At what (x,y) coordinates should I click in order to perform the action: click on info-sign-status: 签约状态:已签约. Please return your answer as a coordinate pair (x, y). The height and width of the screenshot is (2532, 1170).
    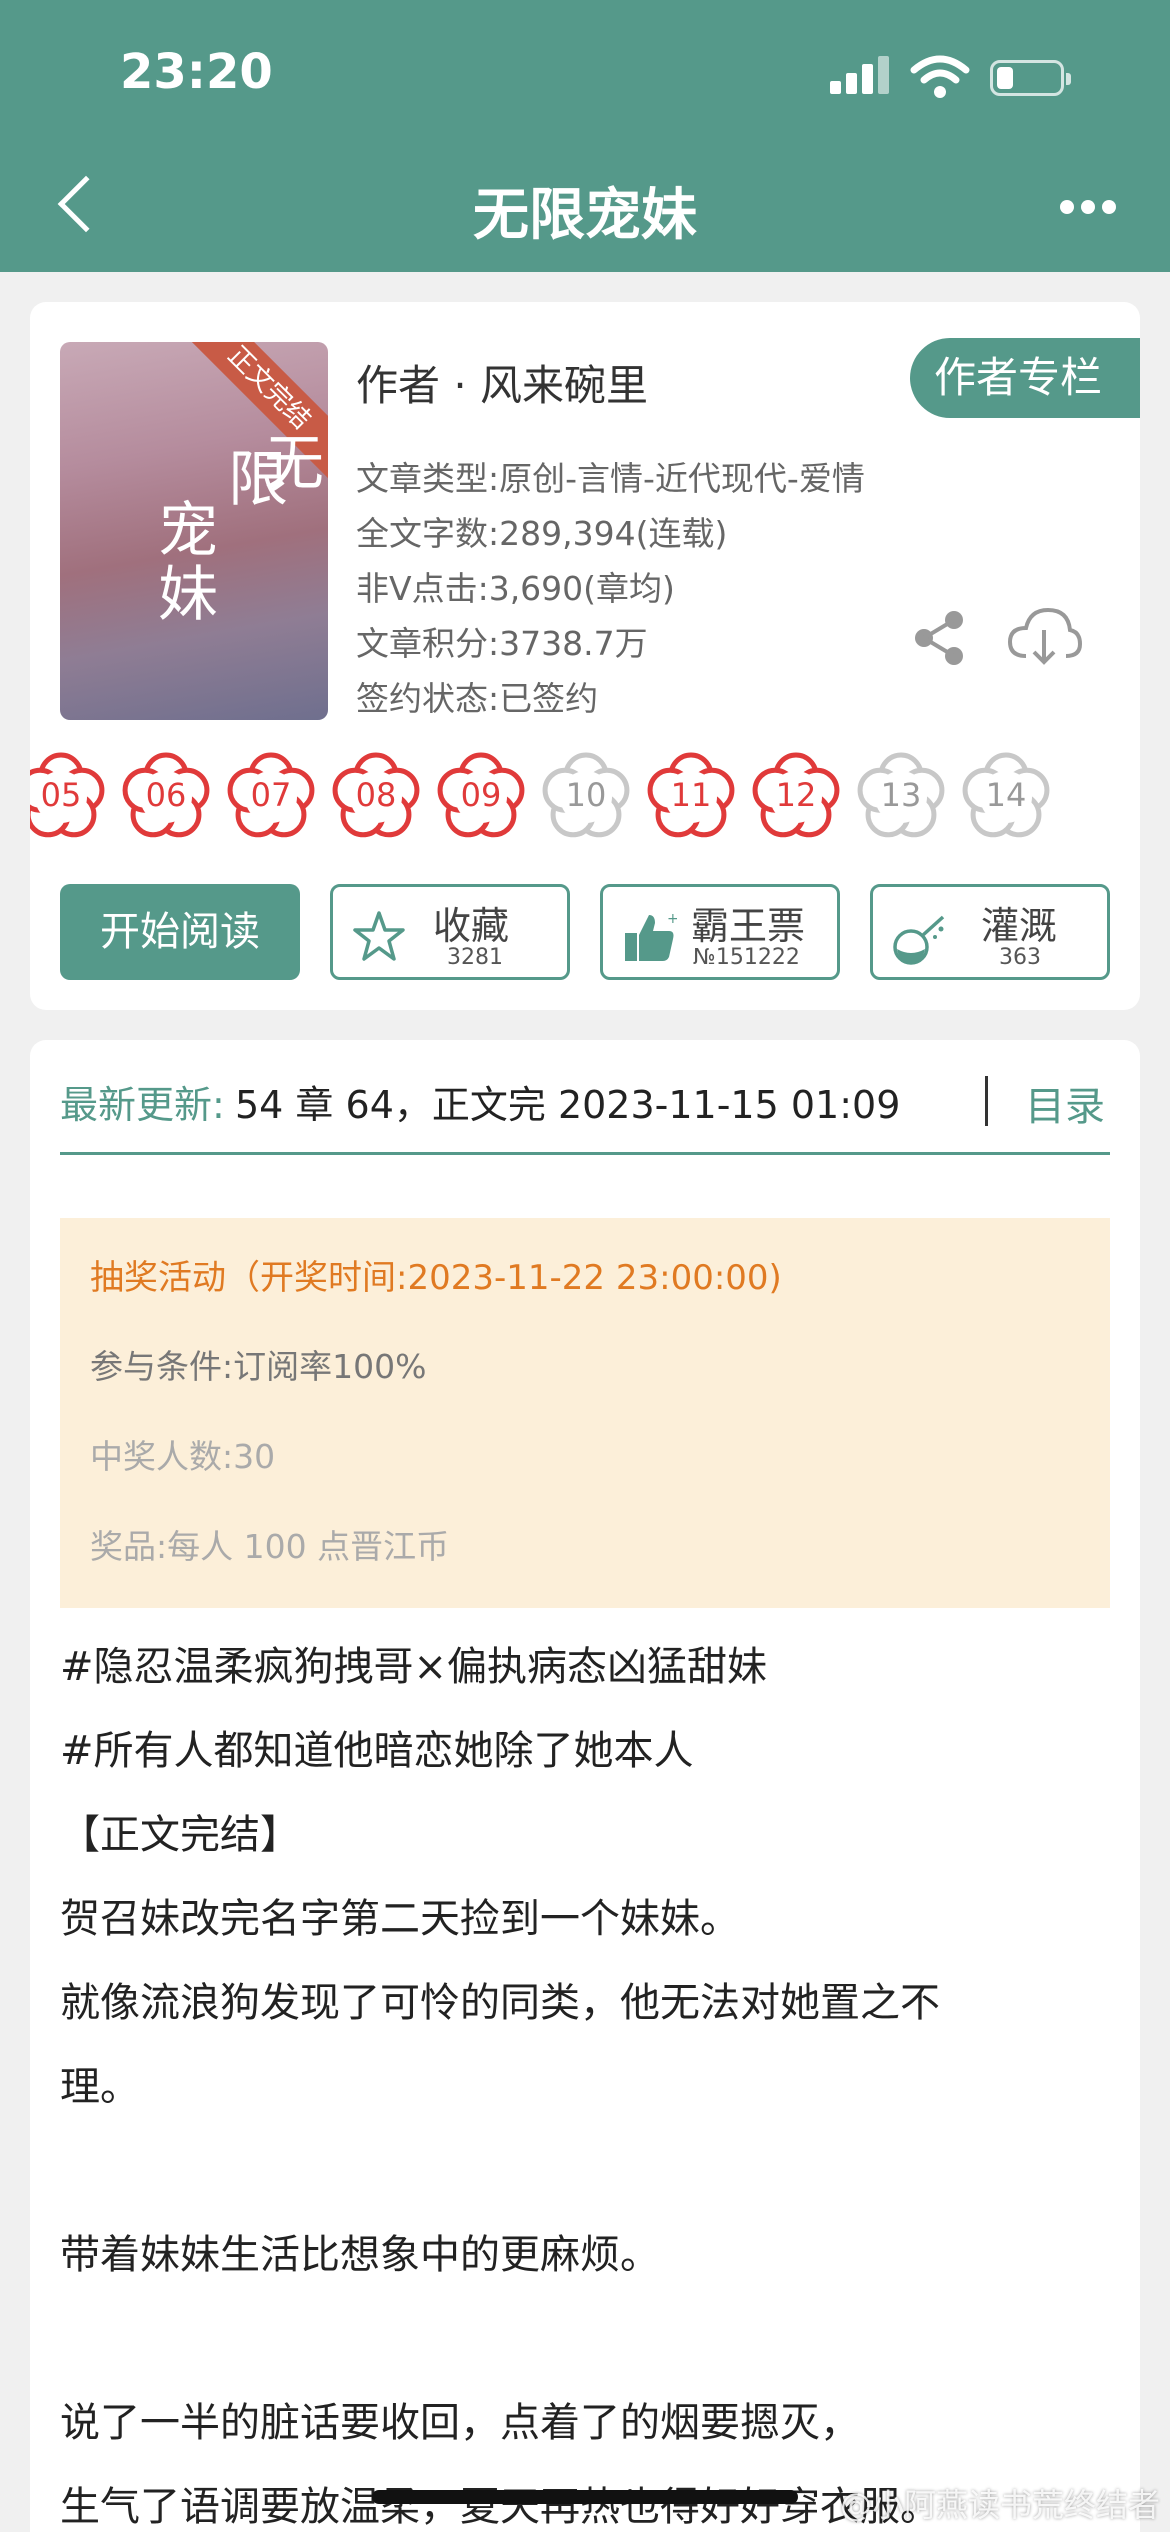
    Looking at the image, I should click on (477, 698).